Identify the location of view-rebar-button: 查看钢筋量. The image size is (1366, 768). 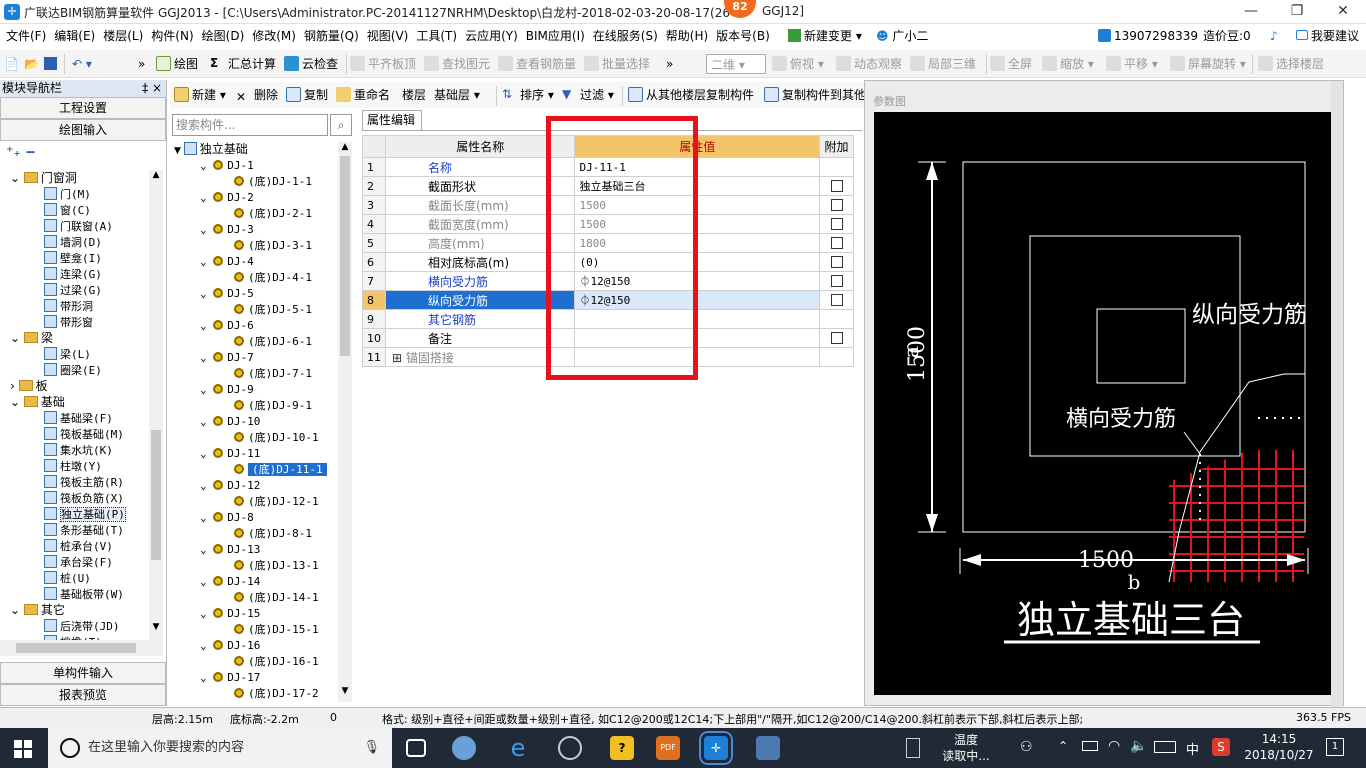
(537, 64).